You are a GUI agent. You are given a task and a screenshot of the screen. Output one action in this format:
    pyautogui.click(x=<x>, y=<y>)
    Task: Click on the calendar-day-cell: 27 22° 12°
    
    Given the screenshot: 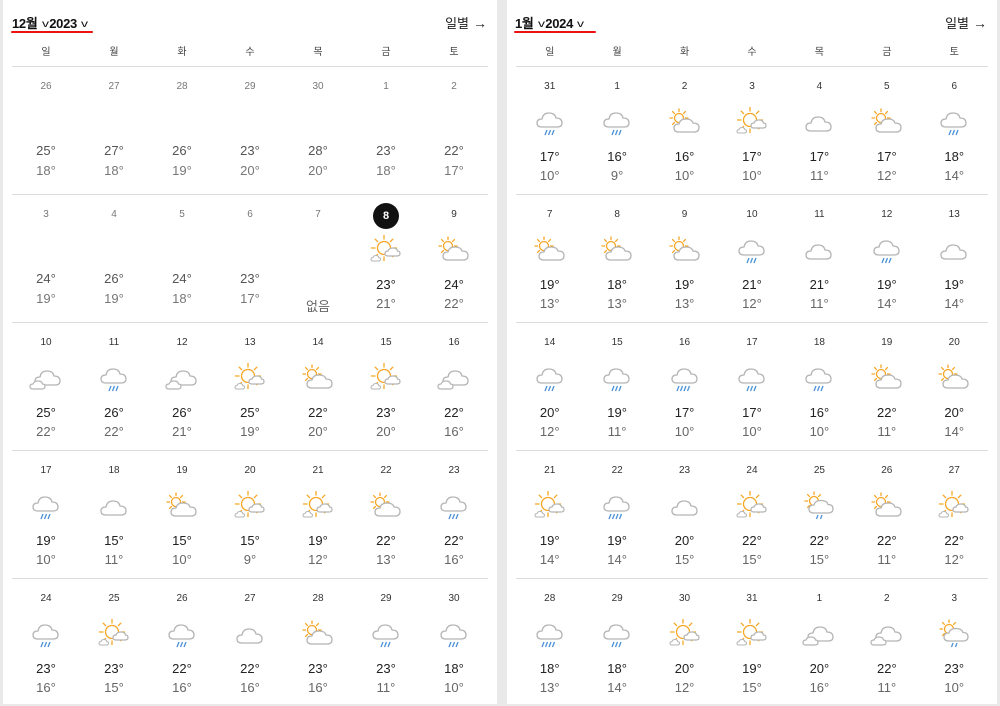 What is the action you would take?
    pyautogui.click(x=954, y=514)
    